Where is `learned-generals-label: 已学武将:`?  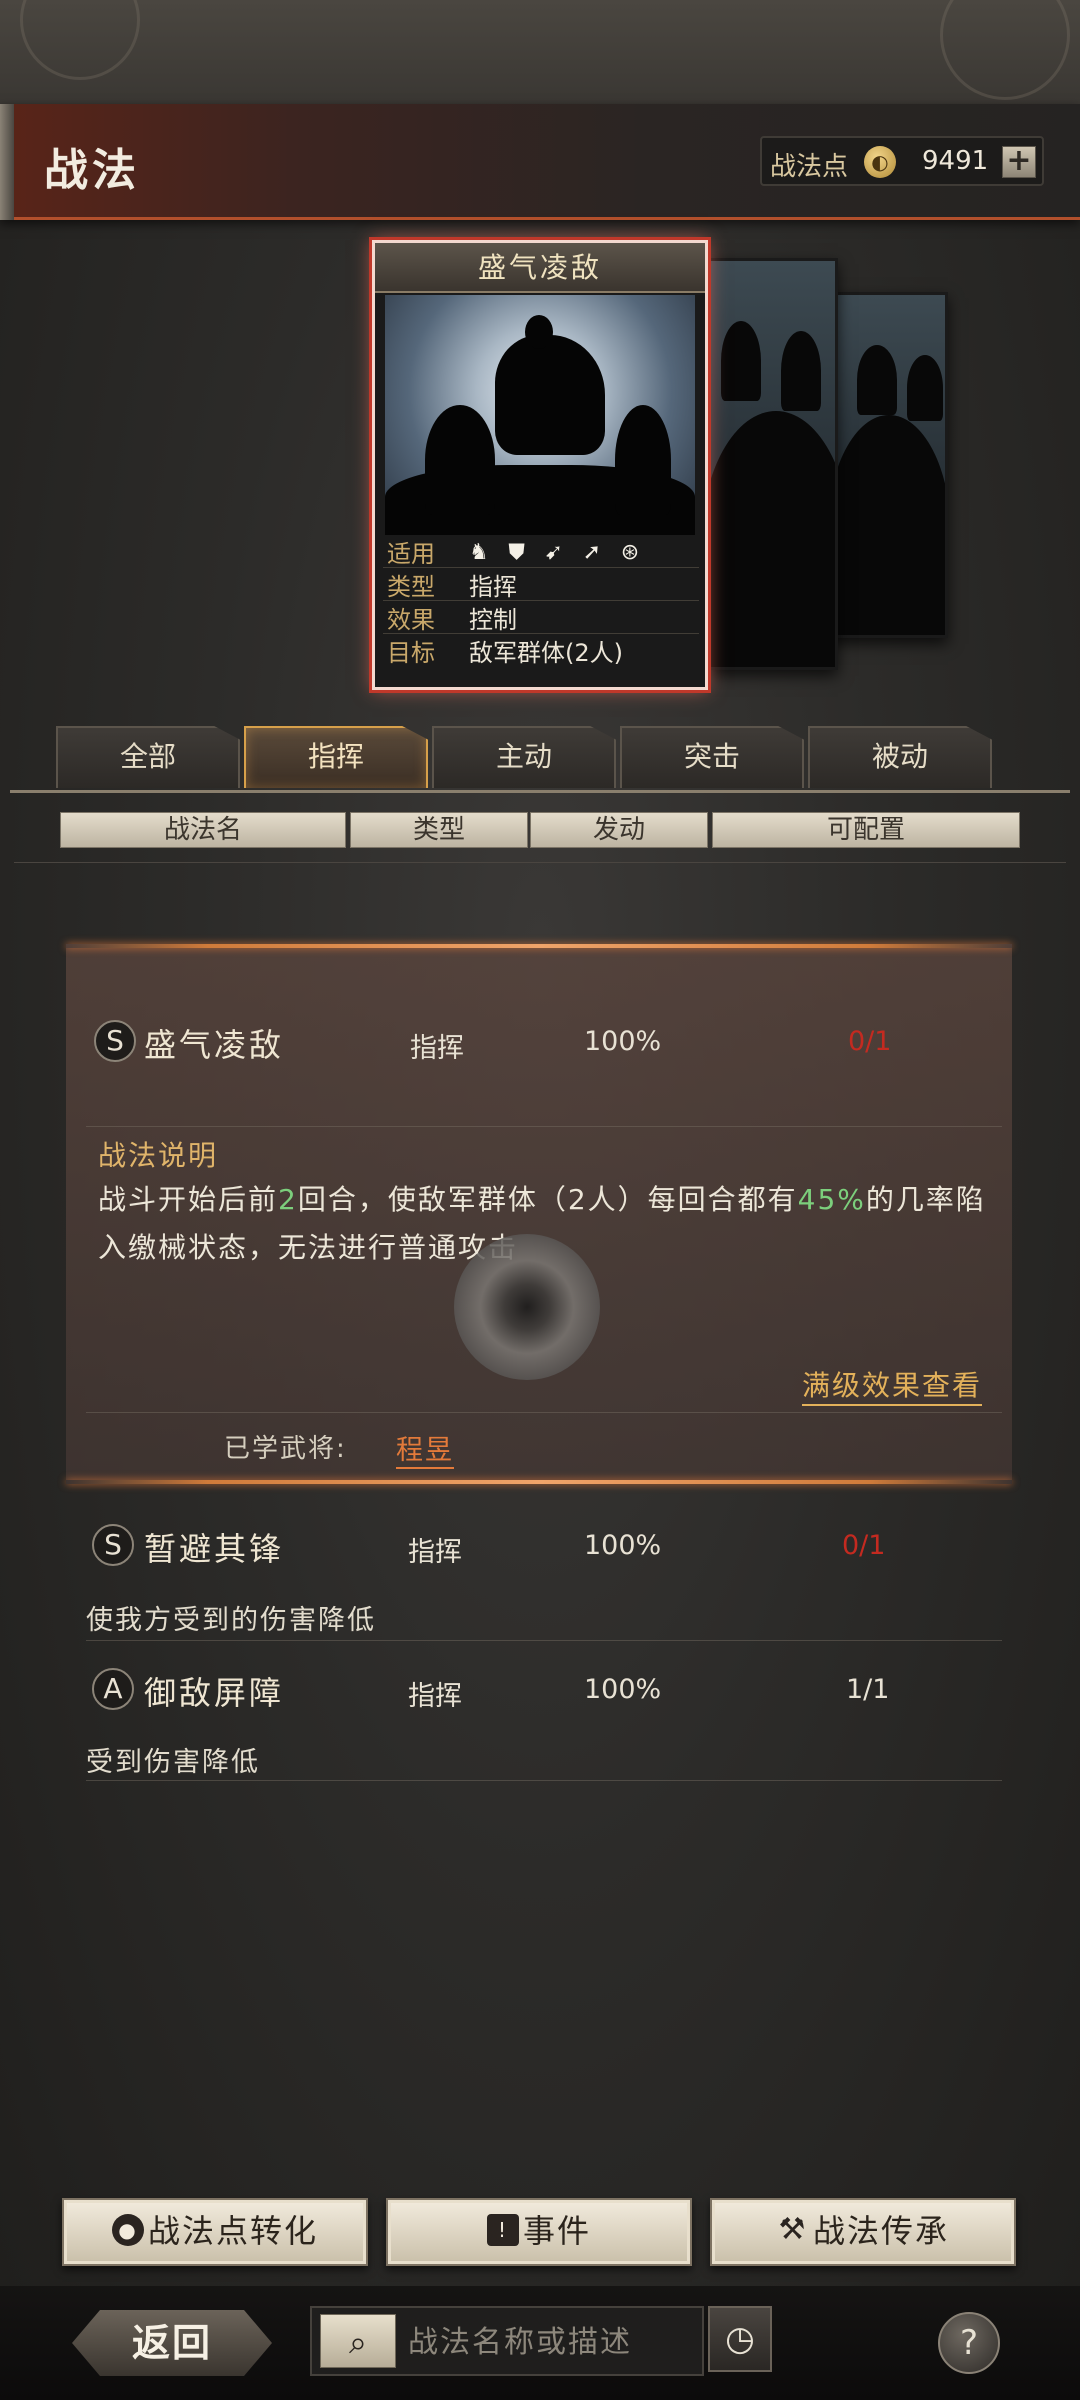
learned-generals-label: 已学武将: is located at coordinates (285, 1449).